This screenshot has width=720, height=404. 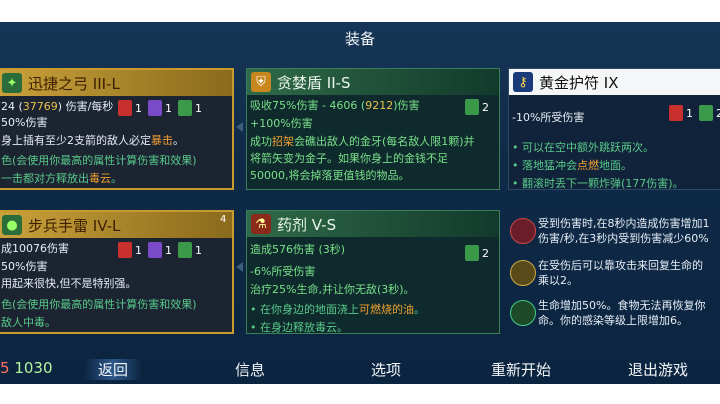 What do you see at coordinates (113, 369) in the screenshot?
I see `back-button: 返回` at bounding box center [113, 369].